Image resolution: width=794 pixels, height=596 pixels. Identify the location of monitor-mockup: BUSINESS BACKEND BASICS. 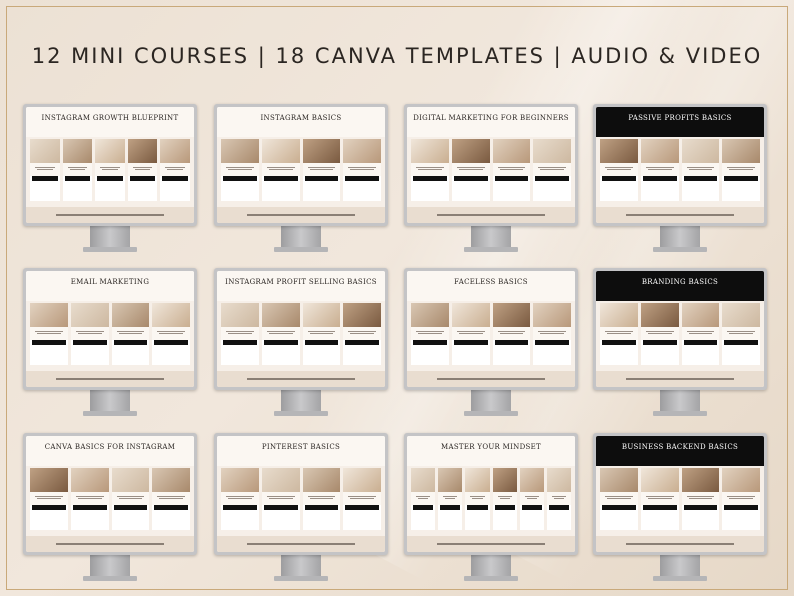
(680, 507).